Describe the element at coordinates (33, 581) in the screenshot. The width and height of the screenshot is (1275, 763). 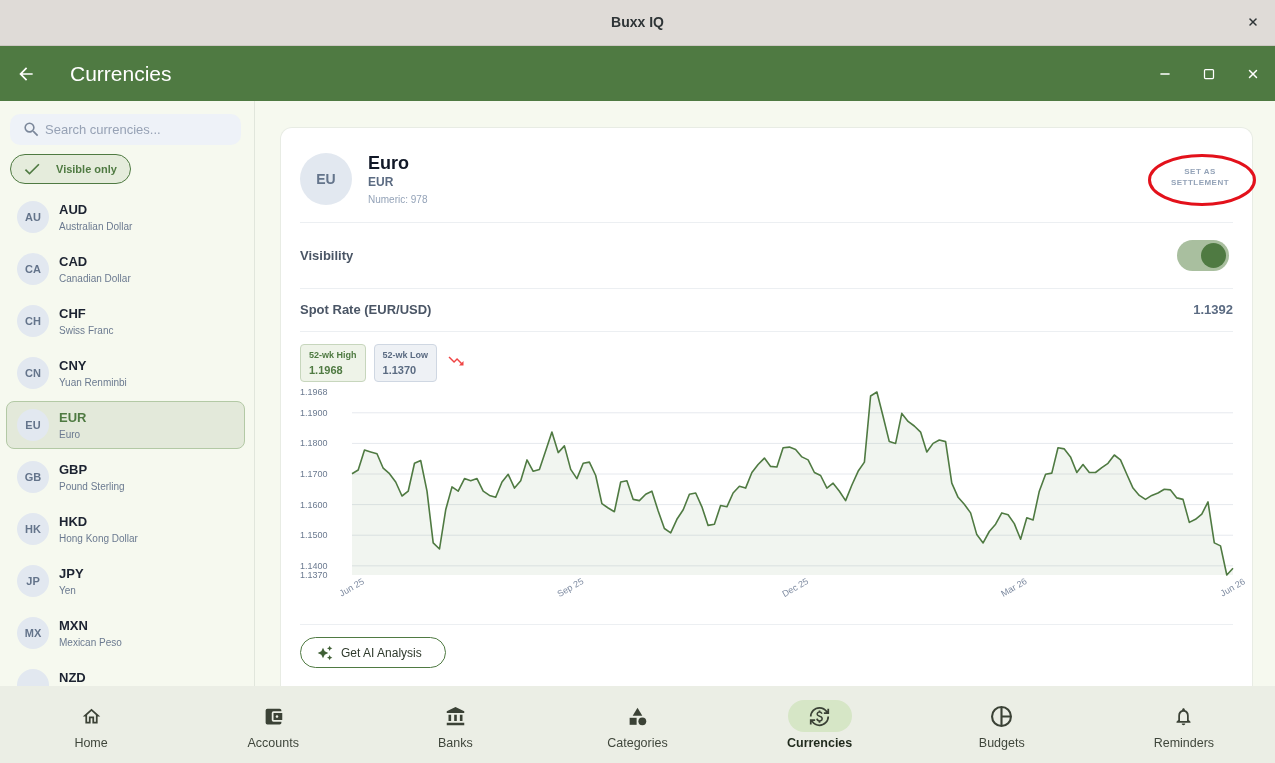
I see `initials-avatar: JP` at that location.